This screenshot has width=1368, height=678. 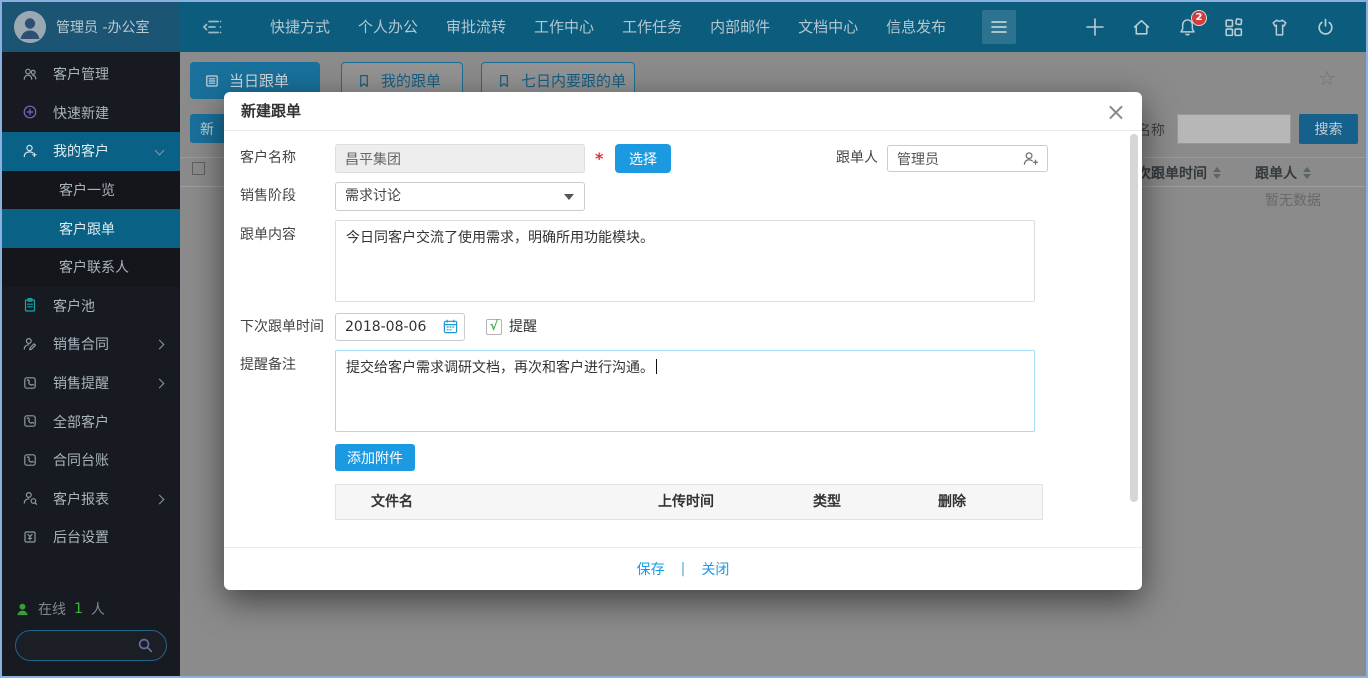 What do you see at coordinates (828, 27) in the screenshot?
I see `nav-item-7: 文档中心` at bounding box center [828, 27].